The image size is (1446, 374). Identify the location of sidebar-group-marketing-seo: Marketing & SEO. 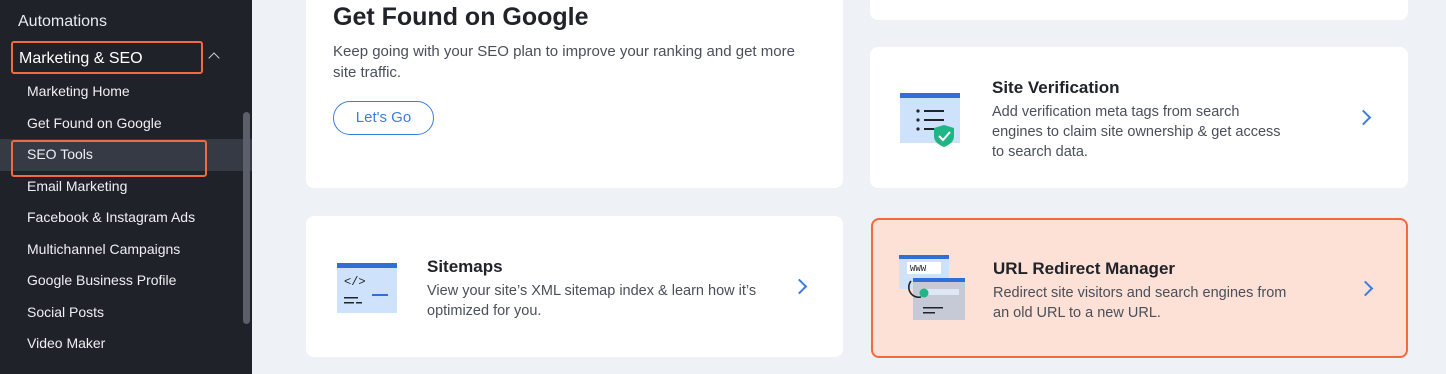
(107, 57).